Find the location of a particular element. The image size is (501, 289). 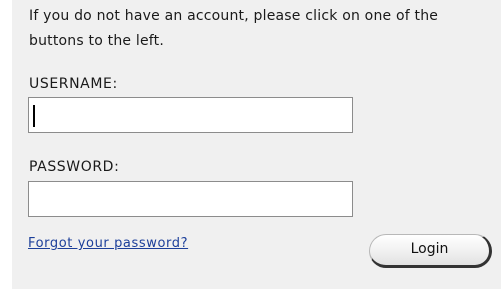

text-cursor is located at coordinates (34, 116).